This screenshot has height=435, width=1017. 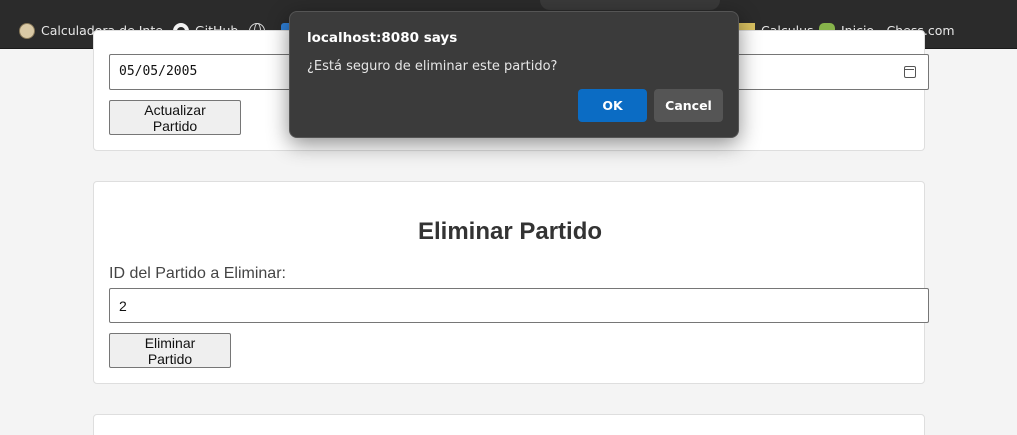 What do you see at coordinates (688, 105) in the screenshot?
I see `cancel-button: Cancel` at bounding box center [688, 105].